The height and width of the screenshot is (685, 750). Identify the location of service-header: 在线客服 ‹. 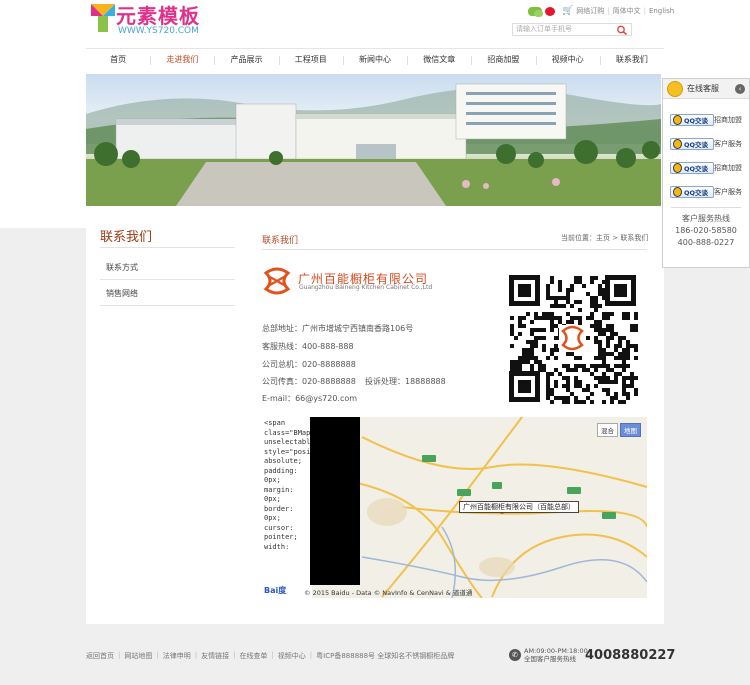
(706, 89).